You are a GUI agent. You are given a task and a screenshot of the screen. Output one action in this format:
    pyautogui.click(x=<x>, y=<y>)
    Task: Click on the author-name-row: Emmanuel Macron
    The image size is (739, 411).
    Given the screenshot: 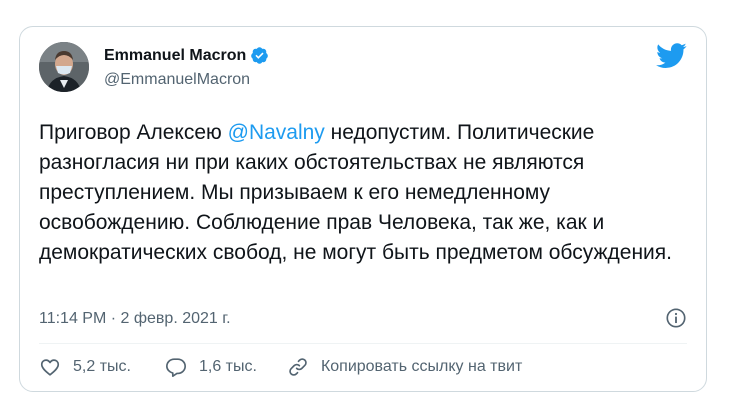 What is the action you would take?
    pyautogui.click(x=186, y=55)
    